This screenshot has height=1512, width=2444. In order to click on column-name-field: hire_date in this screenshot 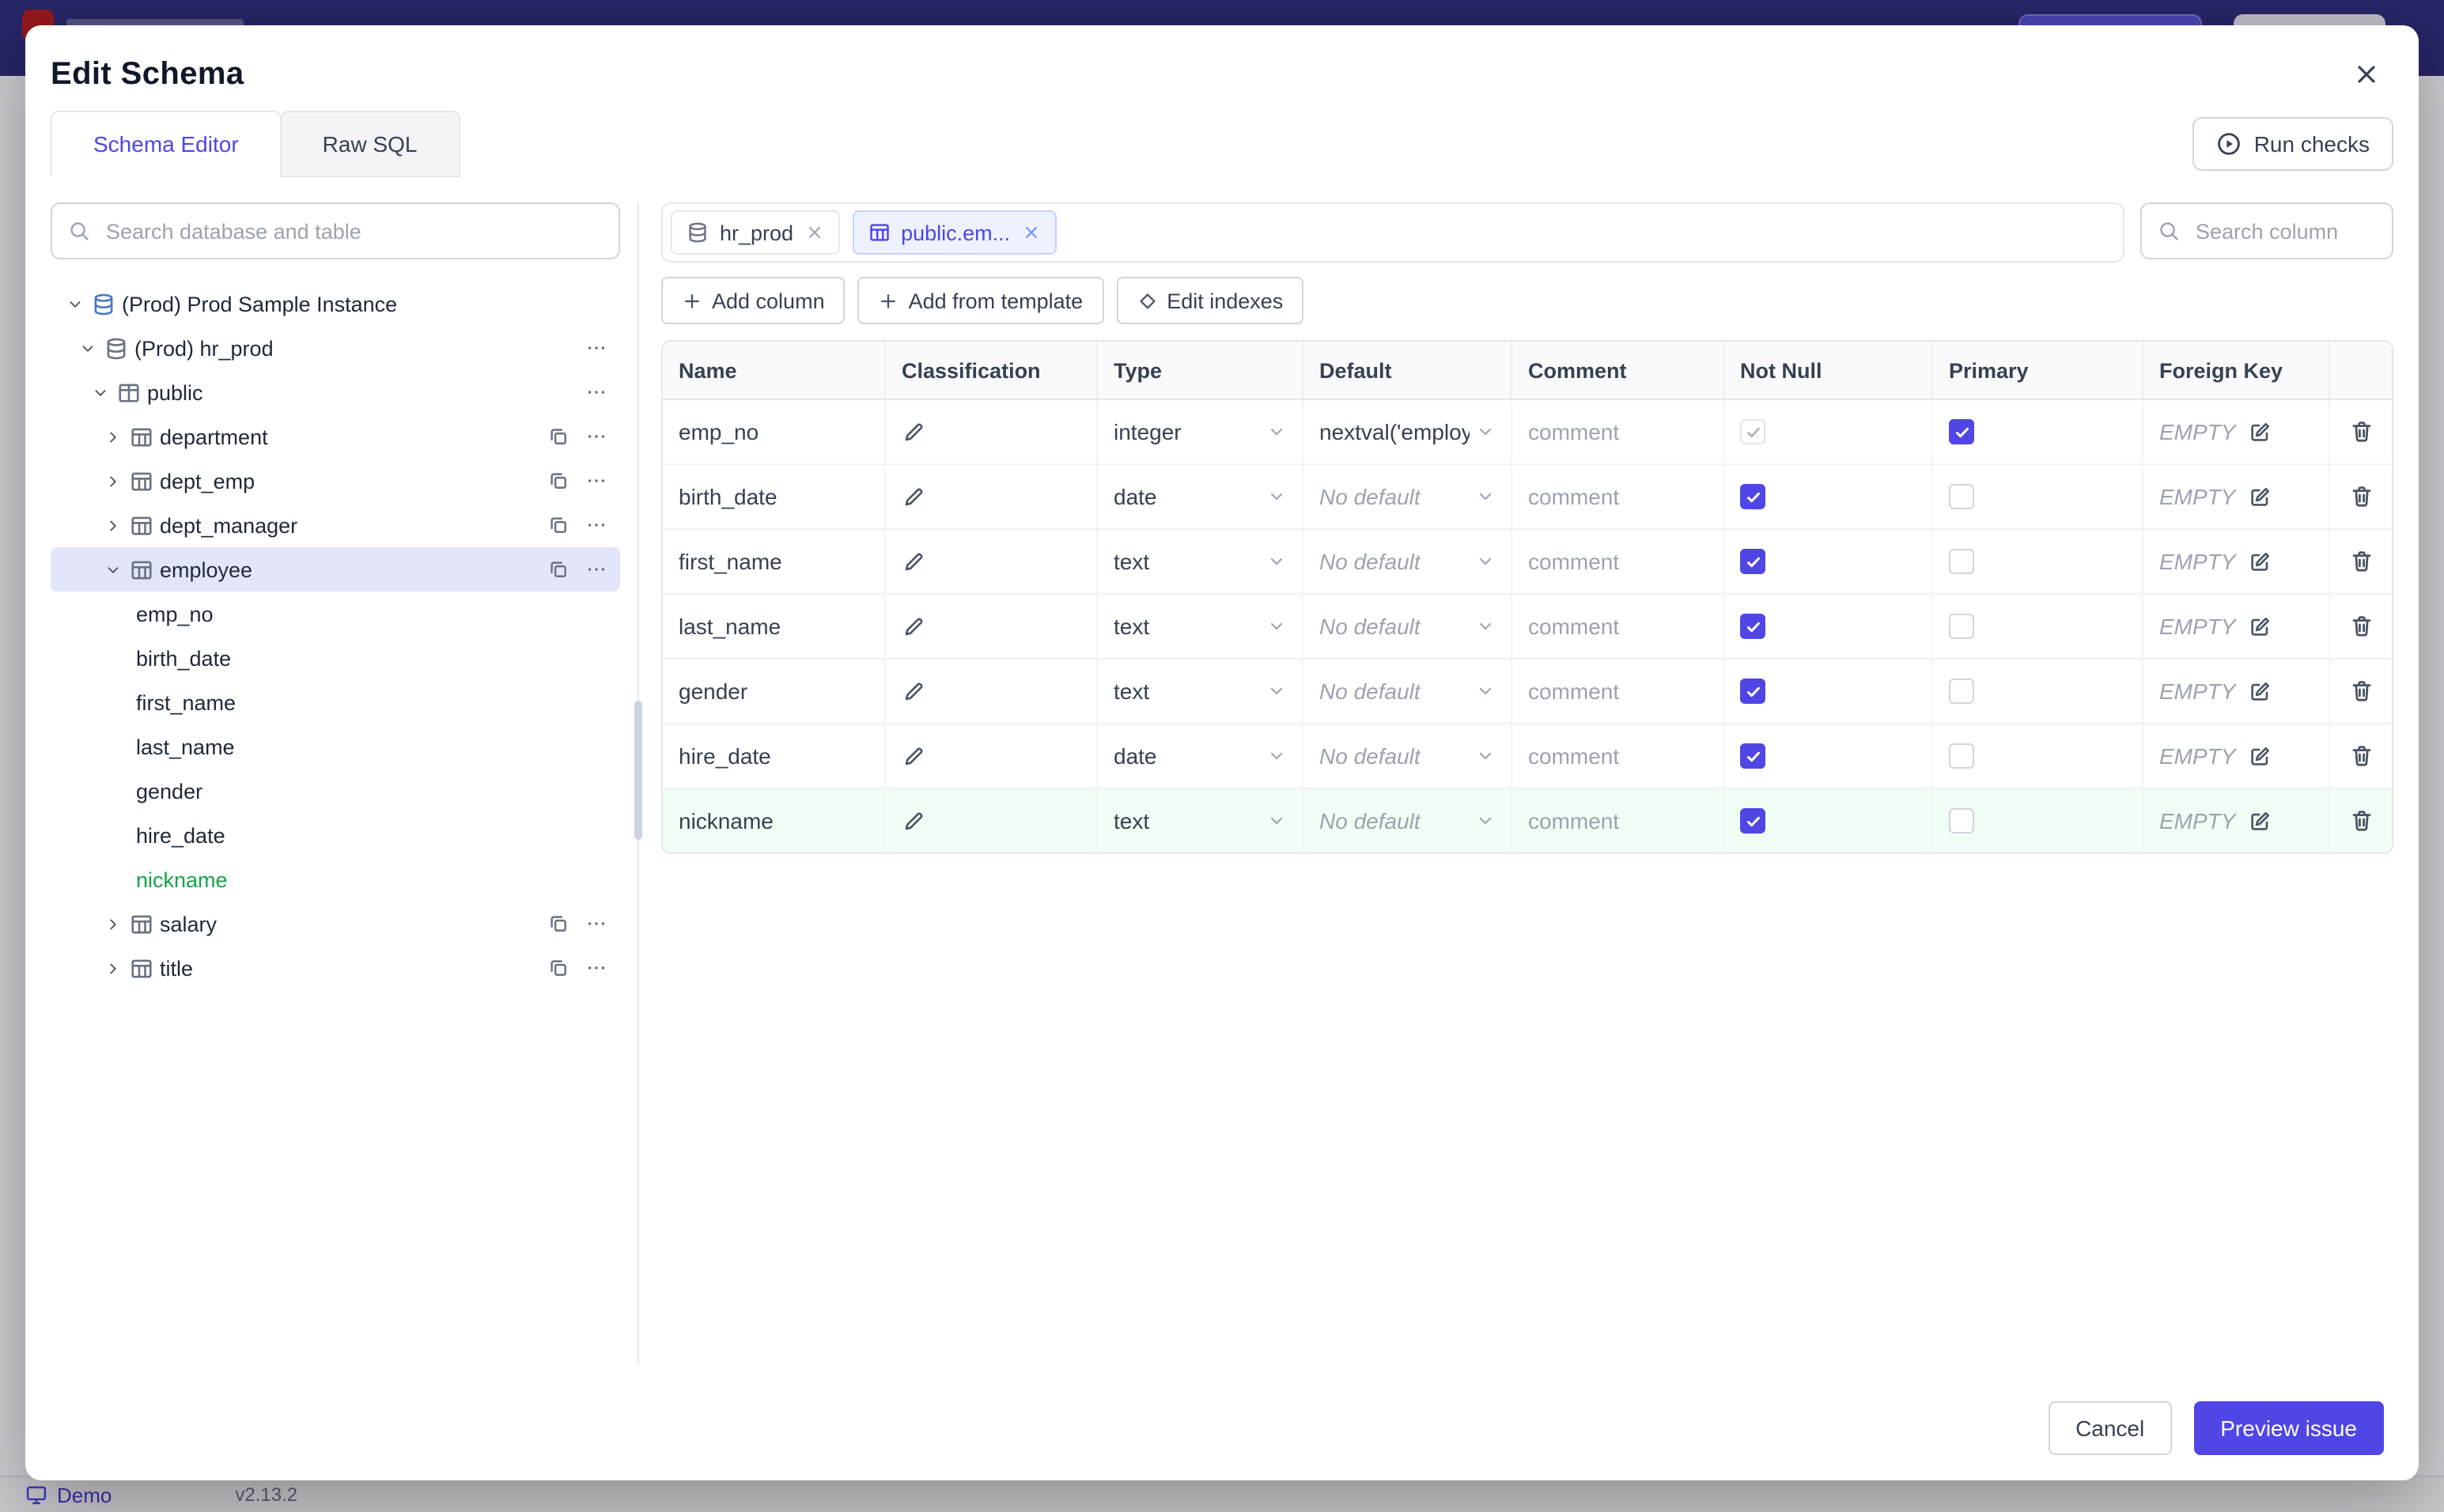, I will do `click(725, 756)`.